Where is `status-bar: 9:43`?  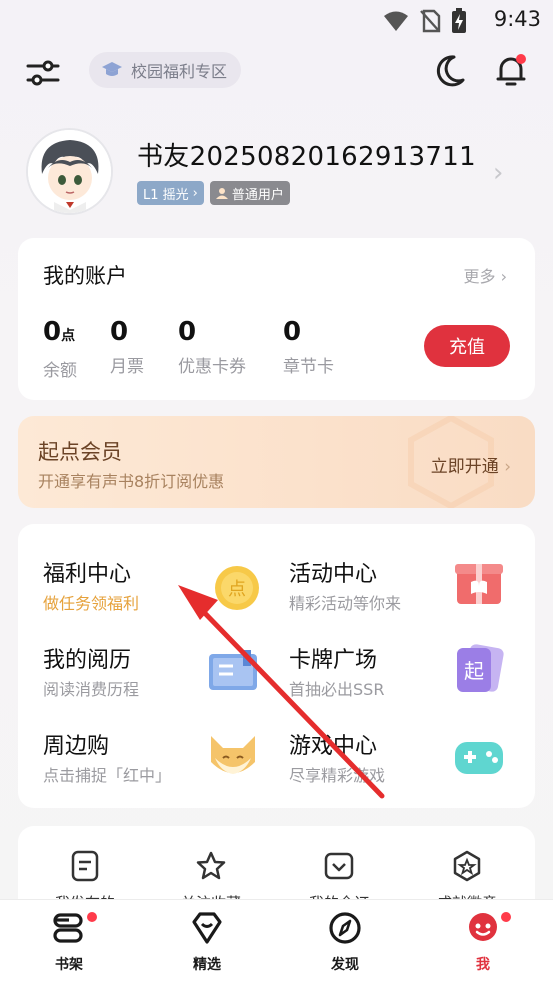 status-bar: 9:43 is located at coordinates (276, 20).